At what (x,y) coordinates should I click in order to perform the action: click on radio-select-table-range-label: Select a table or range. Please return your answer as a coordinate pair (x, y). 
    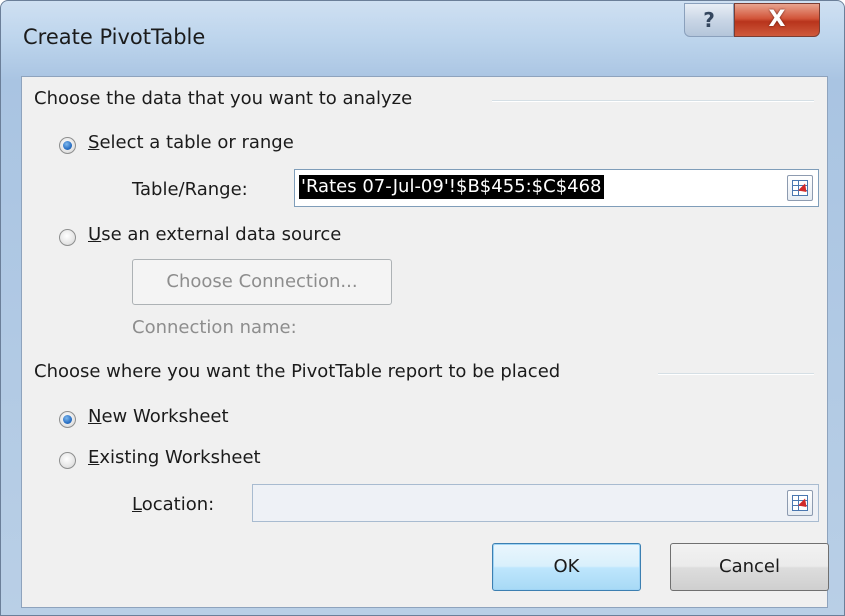
    Looking at the image, I should click on (191, 142).